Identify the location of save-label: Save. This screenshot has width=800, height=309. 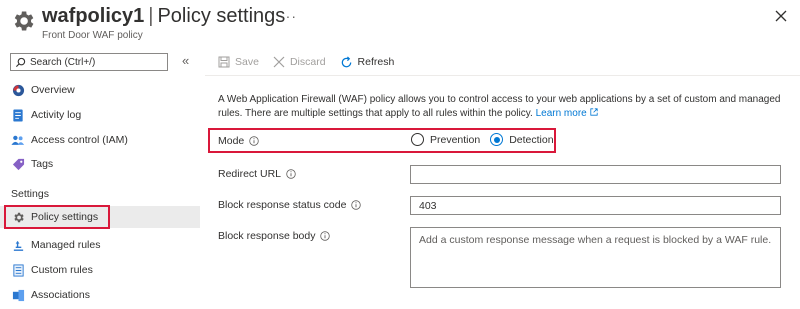
(247, 62).